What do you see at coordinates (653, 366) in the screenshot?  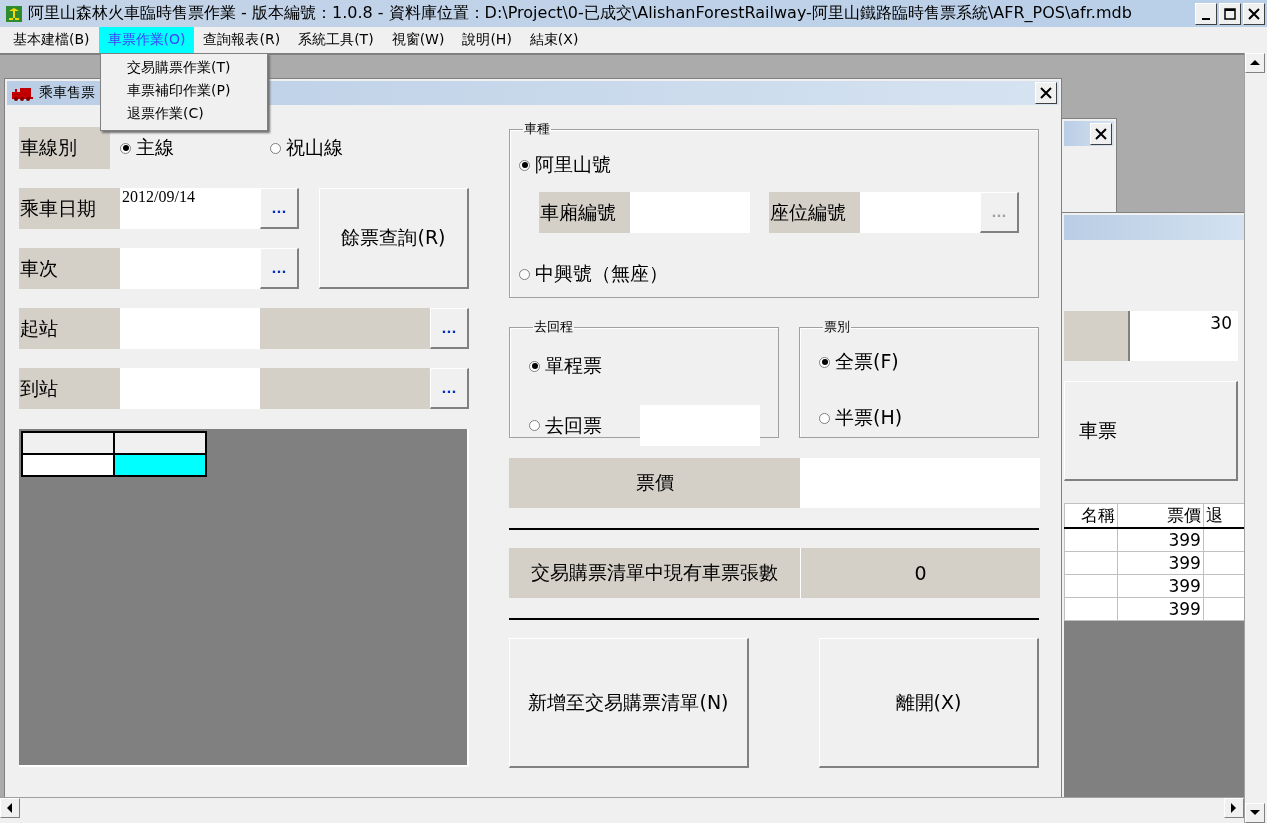 I see `radio-button: 單程票` at bounding box center [653, 366].